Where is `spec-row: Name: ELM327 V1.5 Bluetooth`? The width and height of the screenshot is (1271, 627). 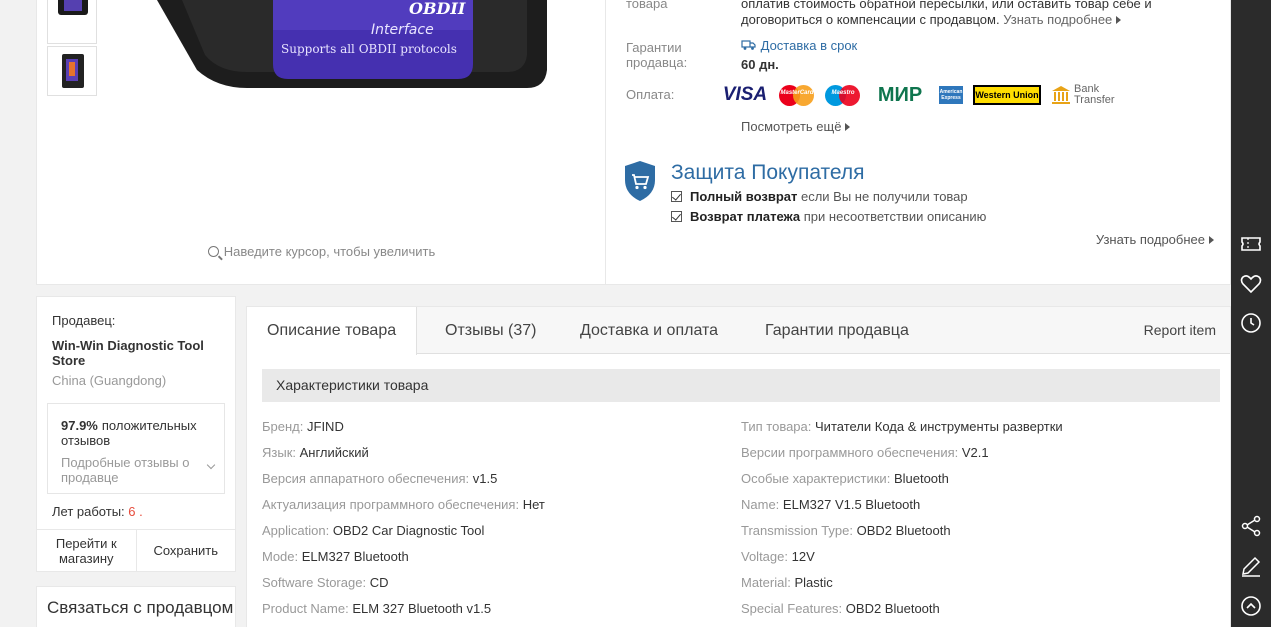 spec-row: Name: ELM327 V1.5 Bluetooth is located at coordinates (831, 504).